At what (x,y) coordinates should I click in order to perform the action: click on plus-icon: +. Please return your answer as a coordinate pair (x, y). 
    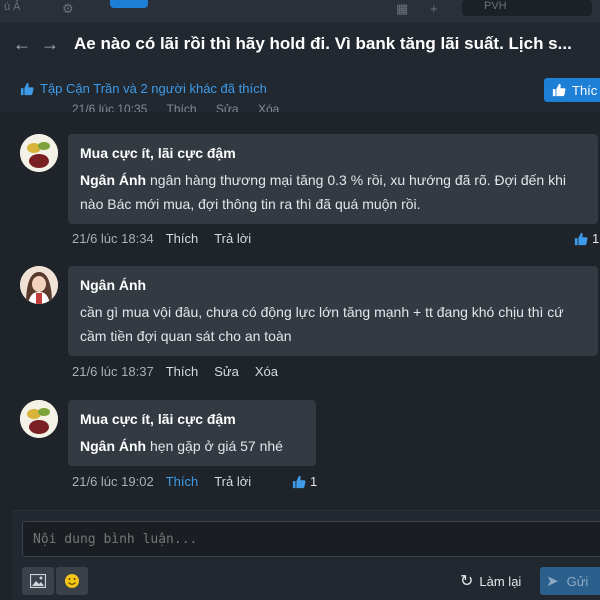
    Looking at the image, I should click on (437, 9).